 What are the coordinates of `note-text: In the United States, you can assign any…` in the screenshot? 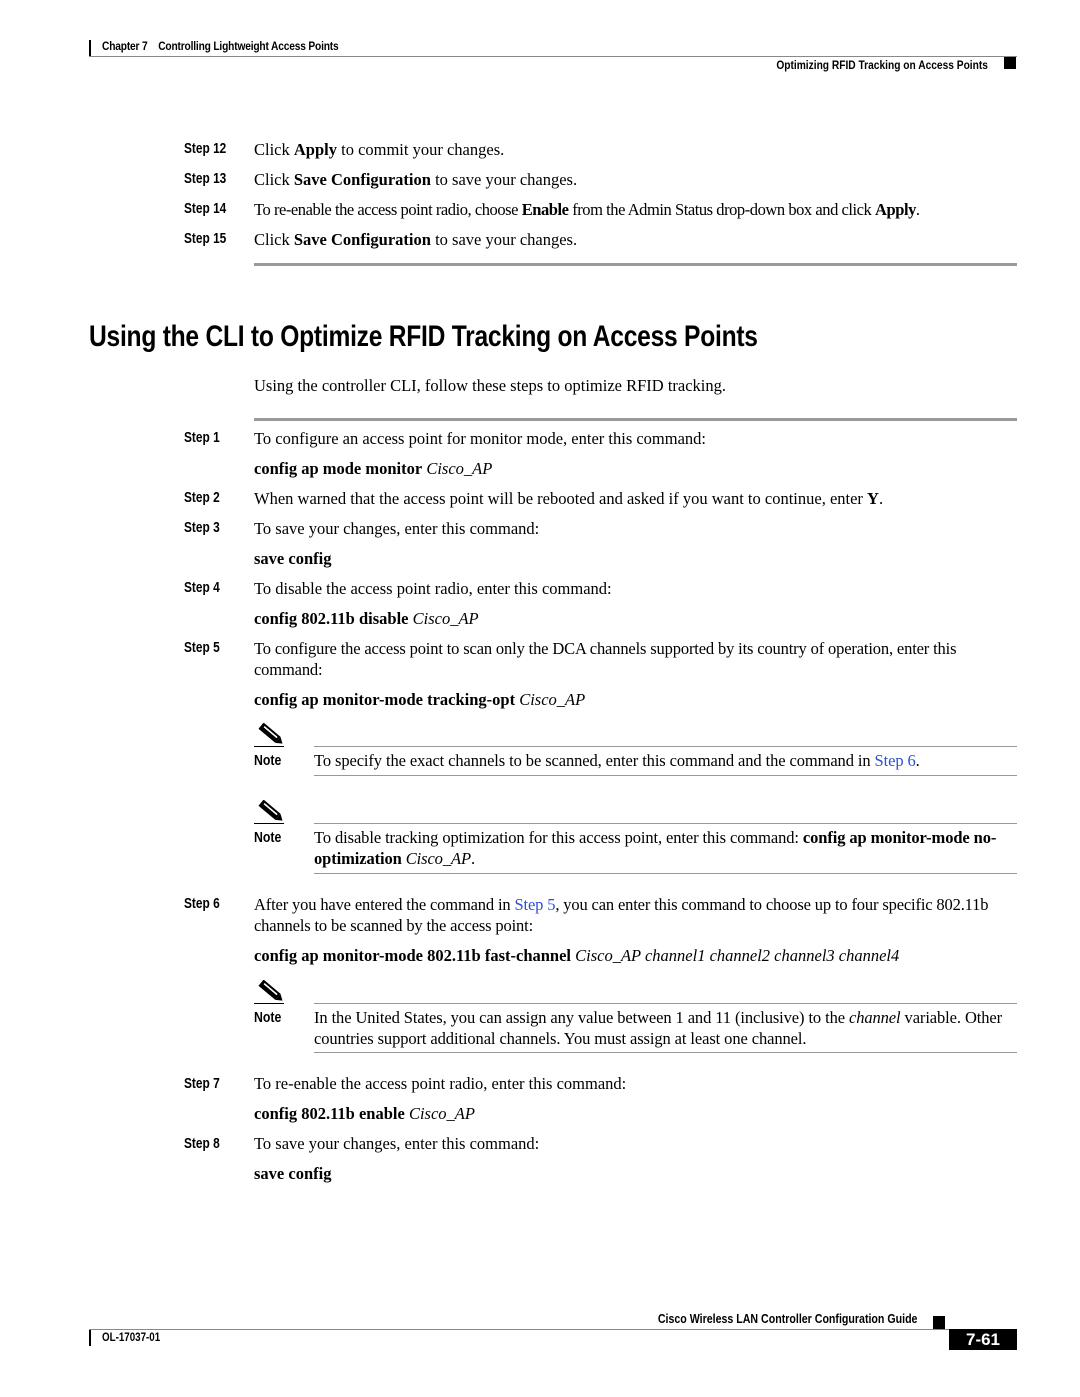 It's located at (658, 1028).